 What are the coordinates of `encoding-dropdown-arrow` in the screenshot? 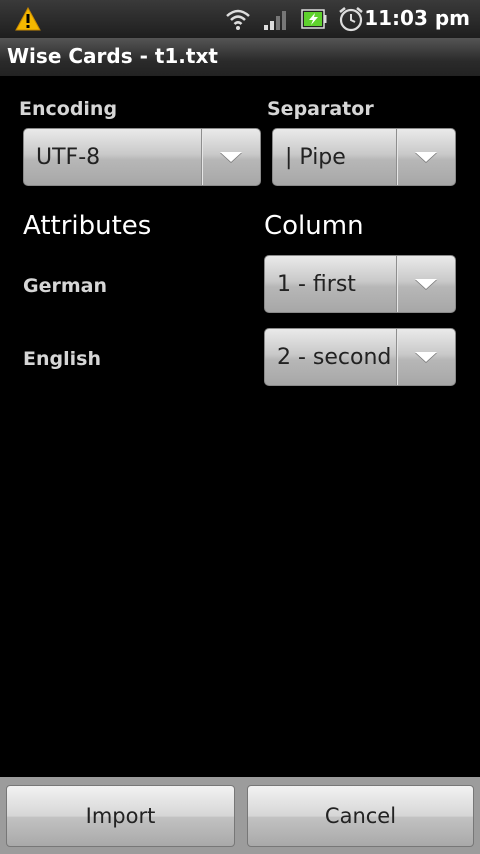 It's located at (230, 157).